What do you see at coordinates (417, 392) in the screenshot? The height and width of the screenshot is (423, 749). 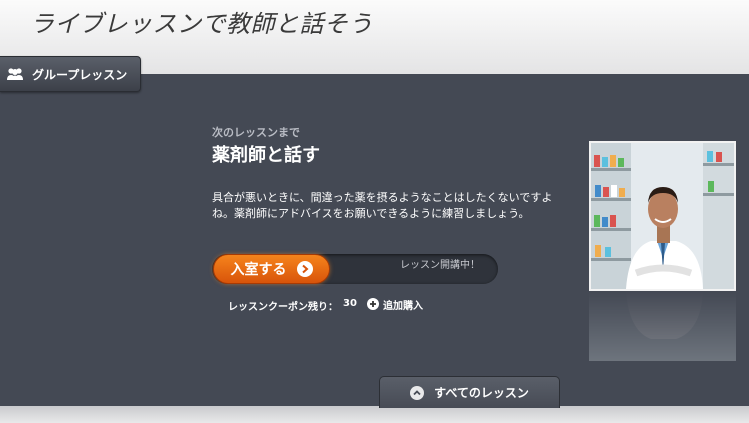 I see `chevron-up-icon` at bounding box center [417, 392].